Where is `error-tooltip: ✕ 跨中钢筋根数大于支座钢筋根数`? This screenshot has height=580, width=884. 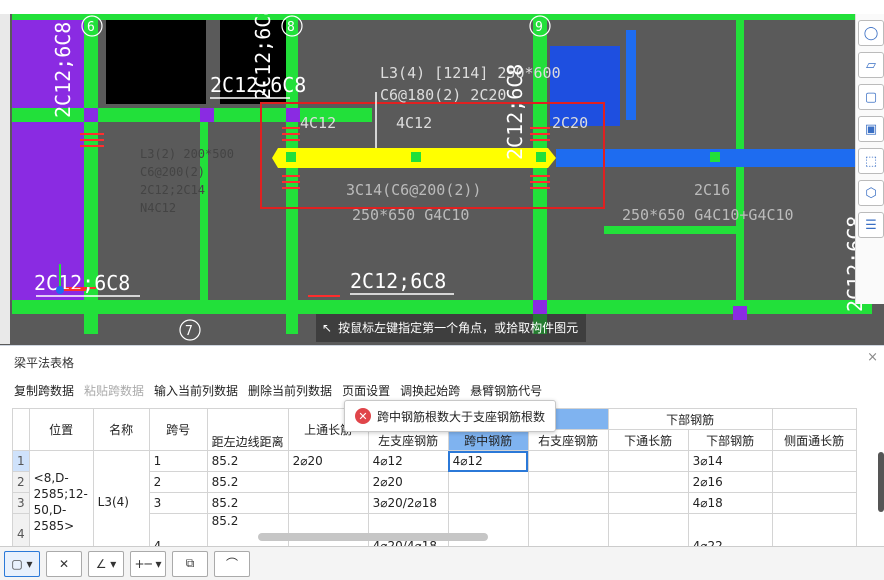 error-tooltip: ✕ 跨中钢筋根数大于支座钢筋根数 is located at coordinates (450, 416).